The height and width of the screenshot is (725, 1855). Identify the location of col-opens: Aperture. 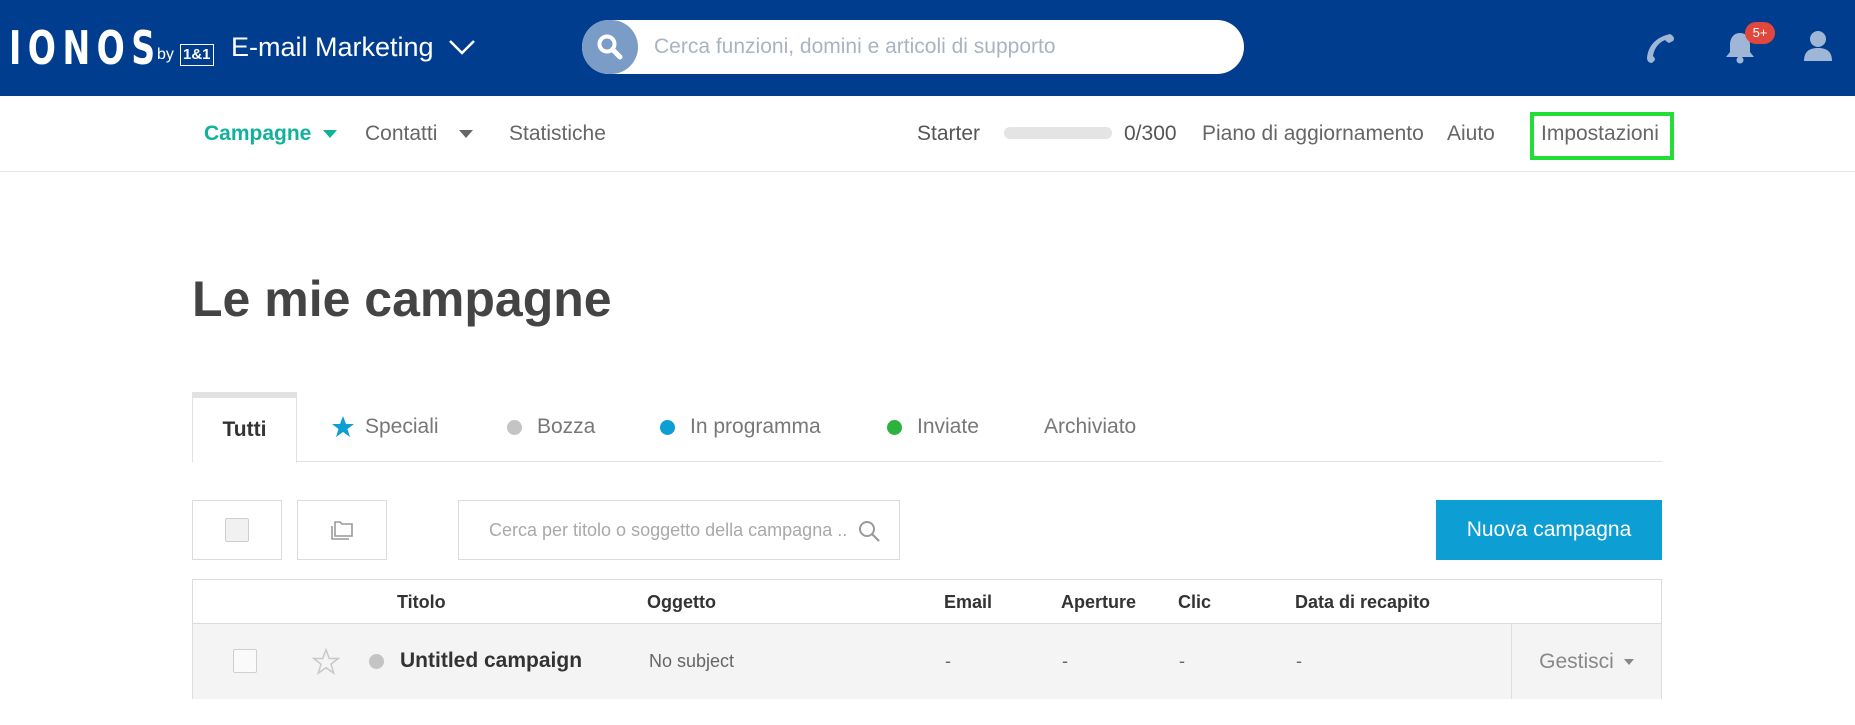
(1098, 602).